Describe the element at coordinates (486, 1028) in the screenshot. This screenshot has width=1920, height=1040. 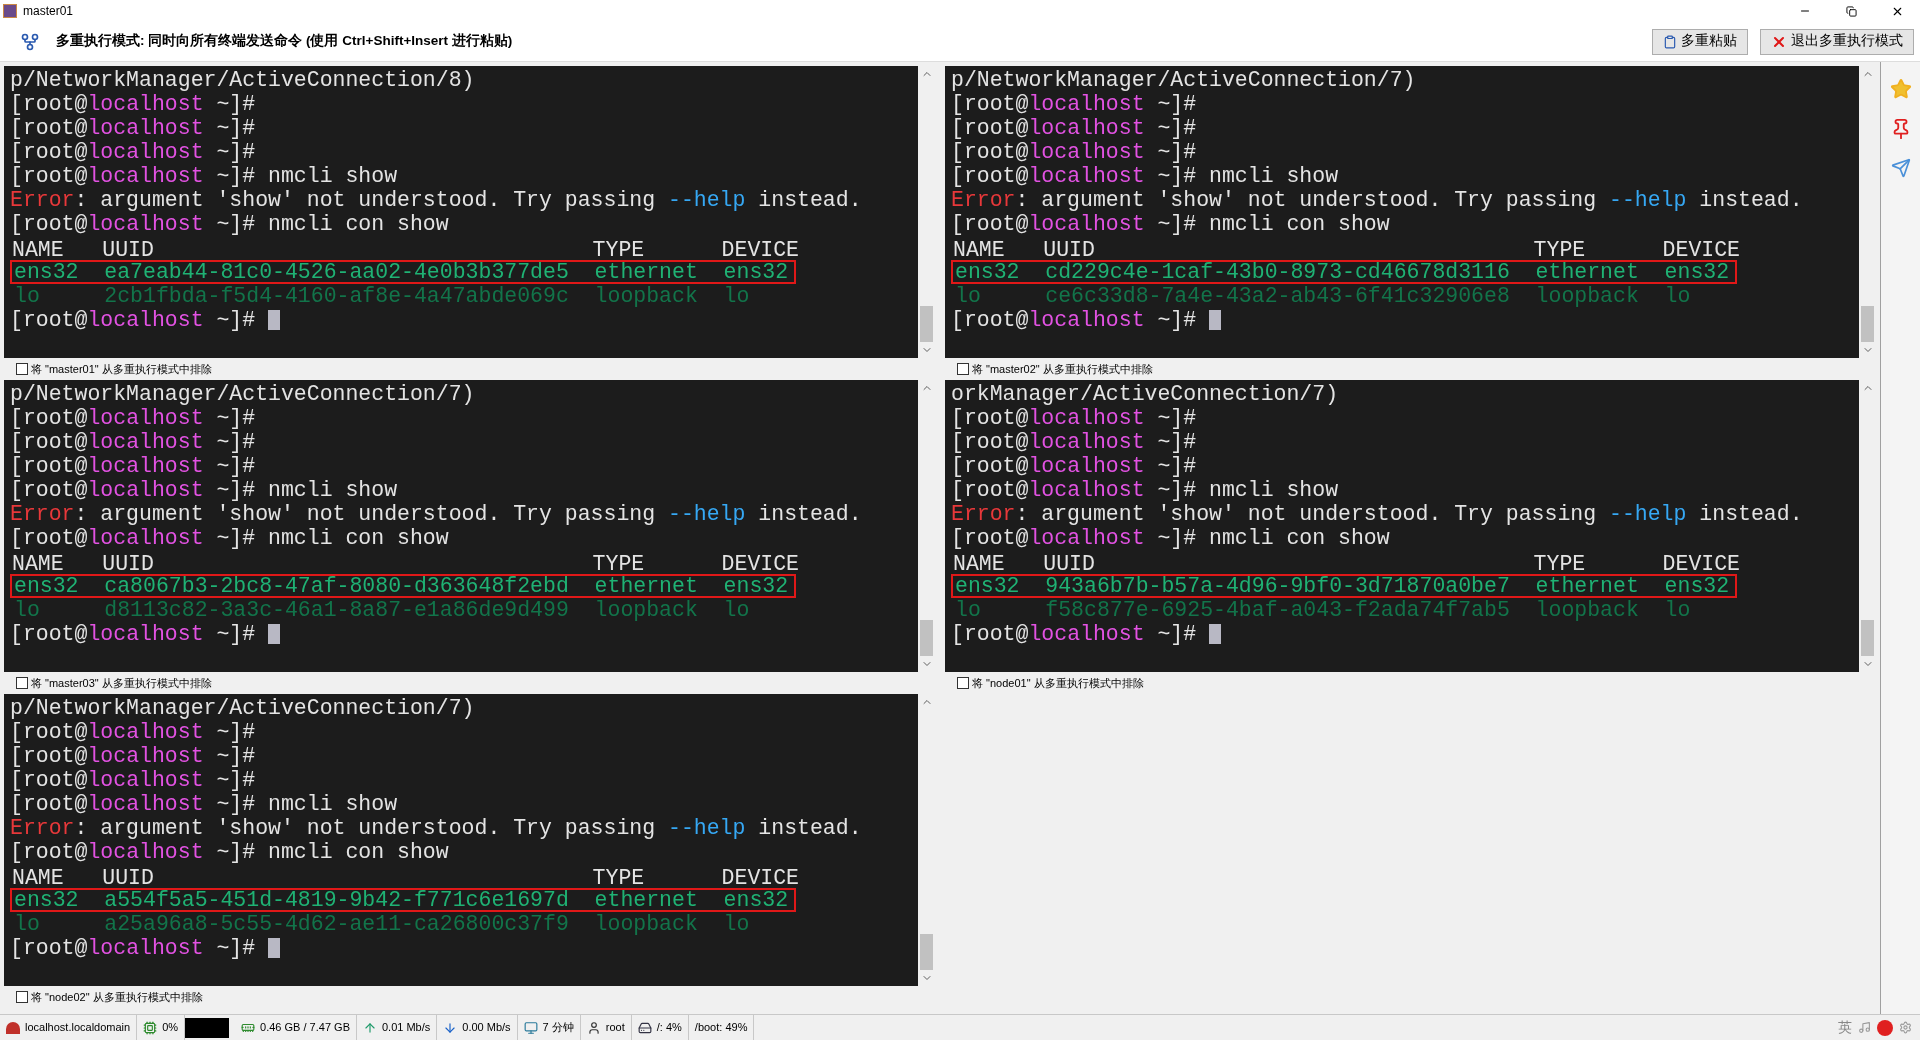
I see `status-text: 0.00 Mb/s` at that location.